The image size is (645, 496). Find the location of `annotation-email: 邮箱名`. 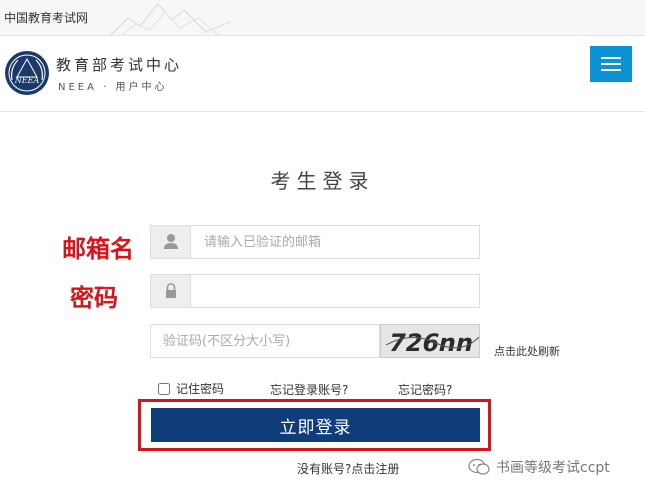

annotation-email: 邮箱名 is located at coordinates (98, 249).